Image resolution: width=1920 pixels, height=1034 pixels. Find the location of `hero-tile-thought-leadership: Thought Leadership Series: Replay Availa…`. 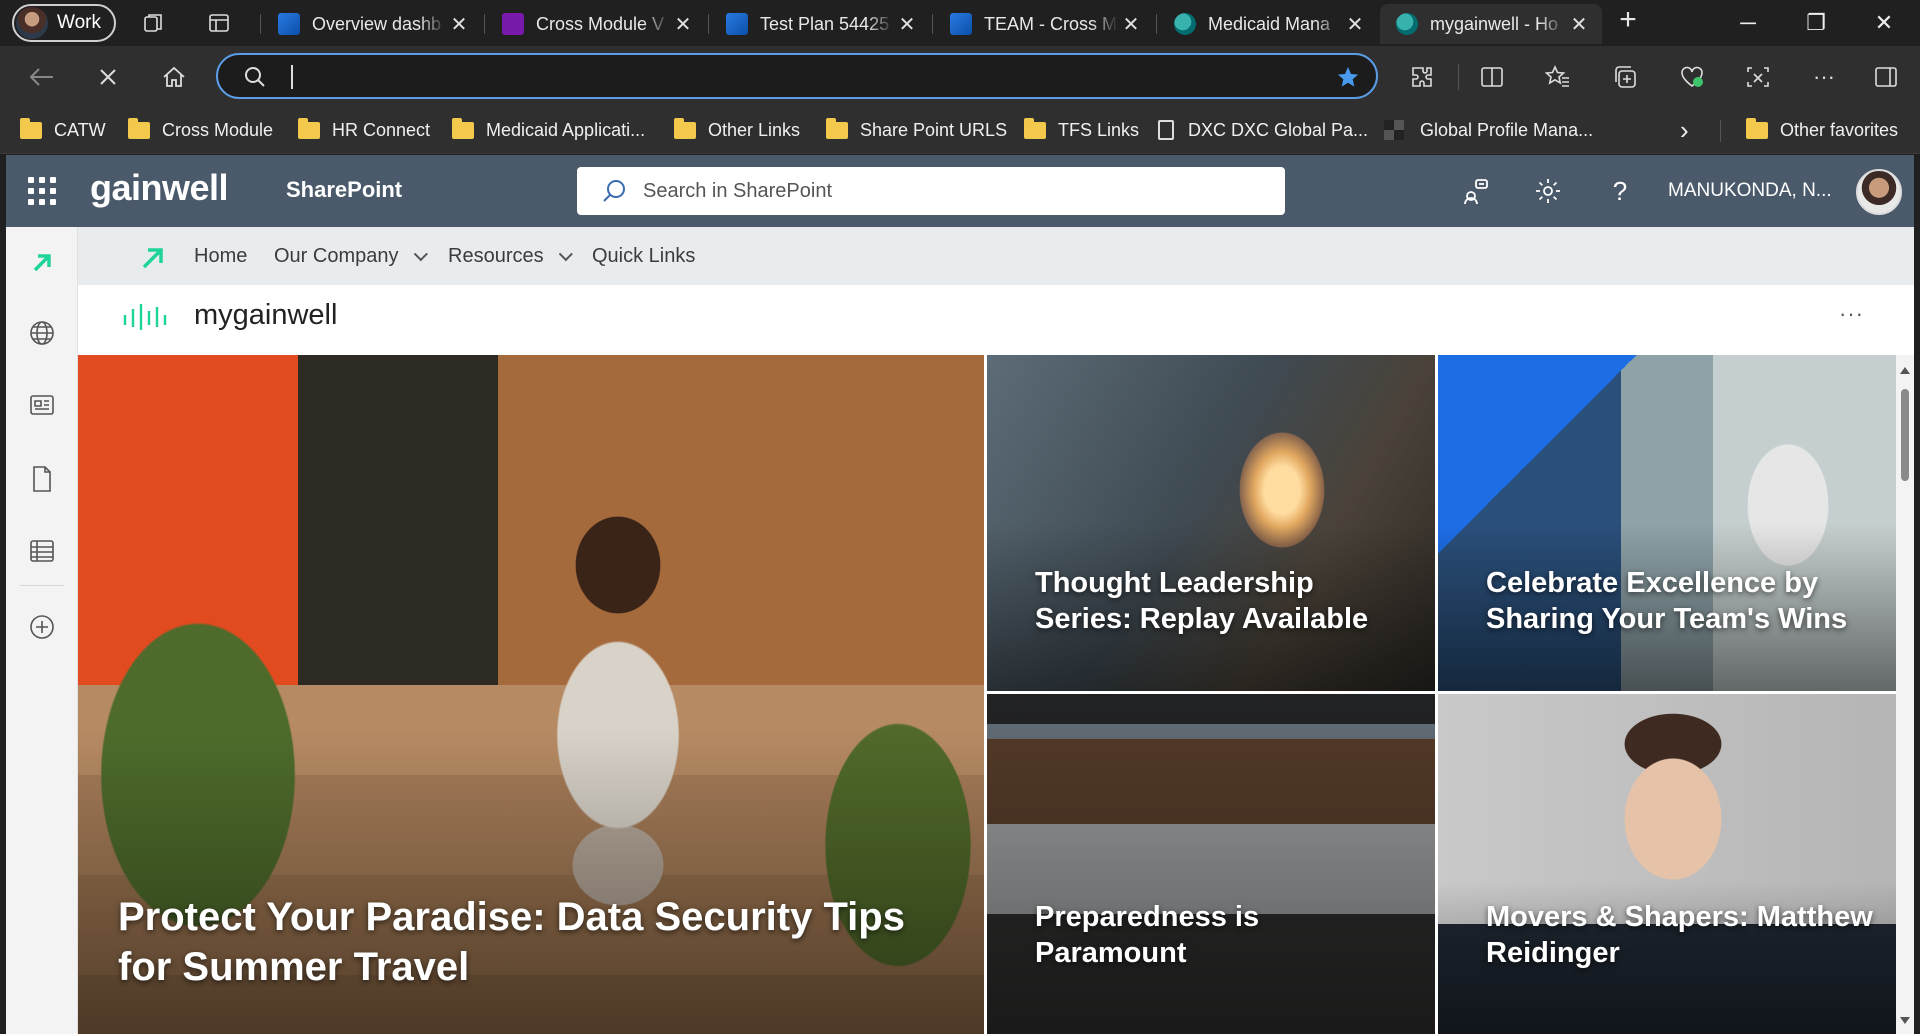

hero-tile-thought-leadership: Thought Leadership Series: Replay Availa… is located at coordinates (1211, 523).